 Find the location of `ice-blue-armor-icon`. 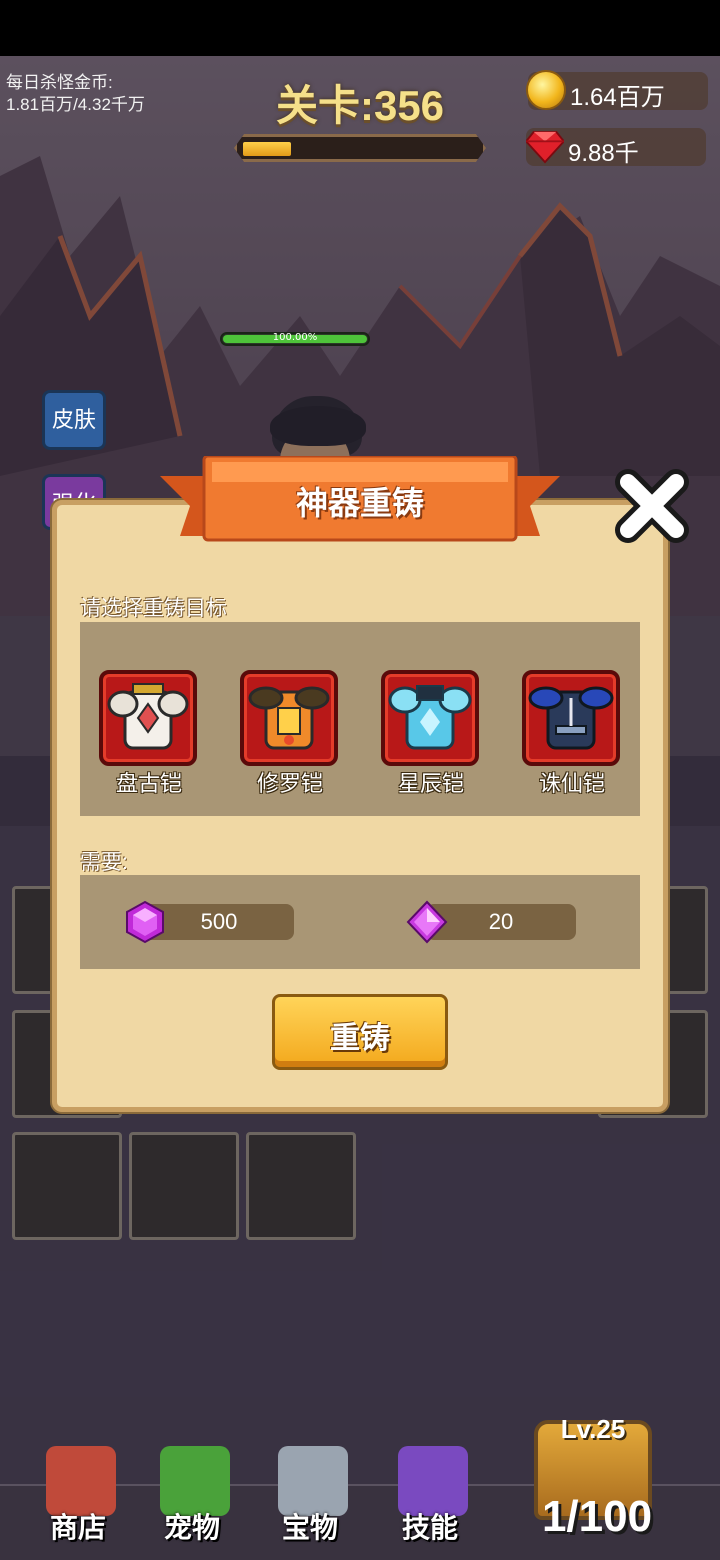

ice-blue-armor-icon is located at coordinates (430, 717).